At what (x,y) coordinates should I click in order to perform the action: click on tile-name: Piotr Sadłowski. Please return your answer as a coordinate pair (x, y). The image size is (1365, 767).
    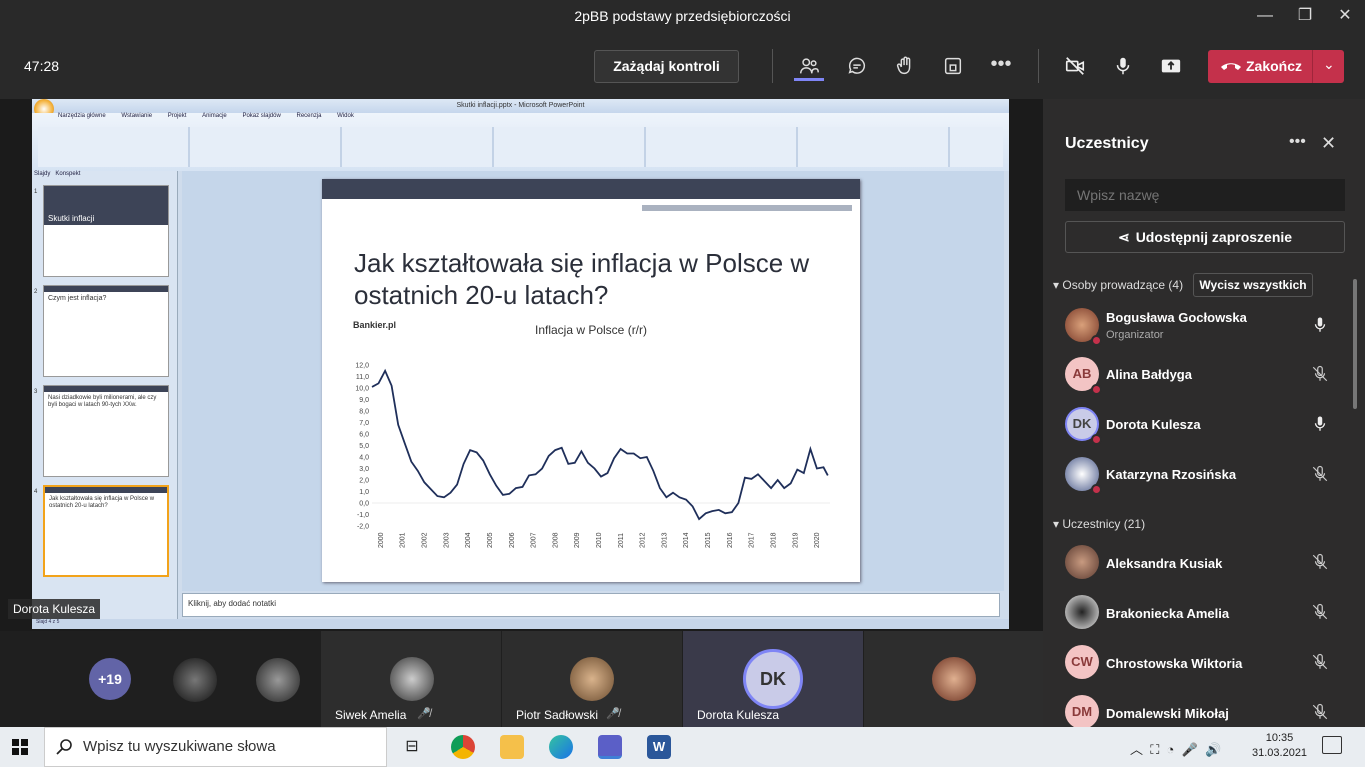
    Looking at the image, I should click on (557, 715).